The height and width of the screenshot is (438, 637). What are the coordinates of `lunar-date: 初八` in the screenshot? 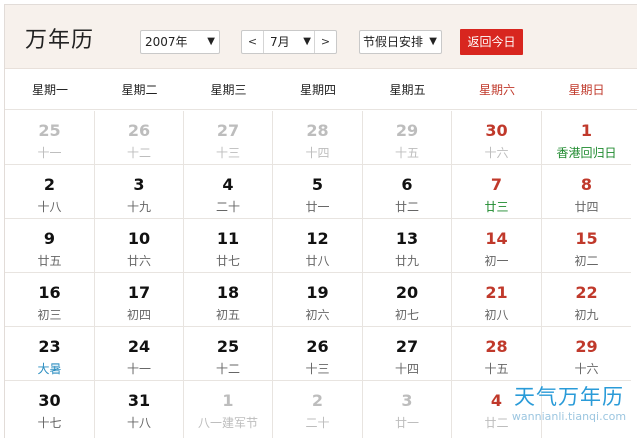 It's located at (496, 315).